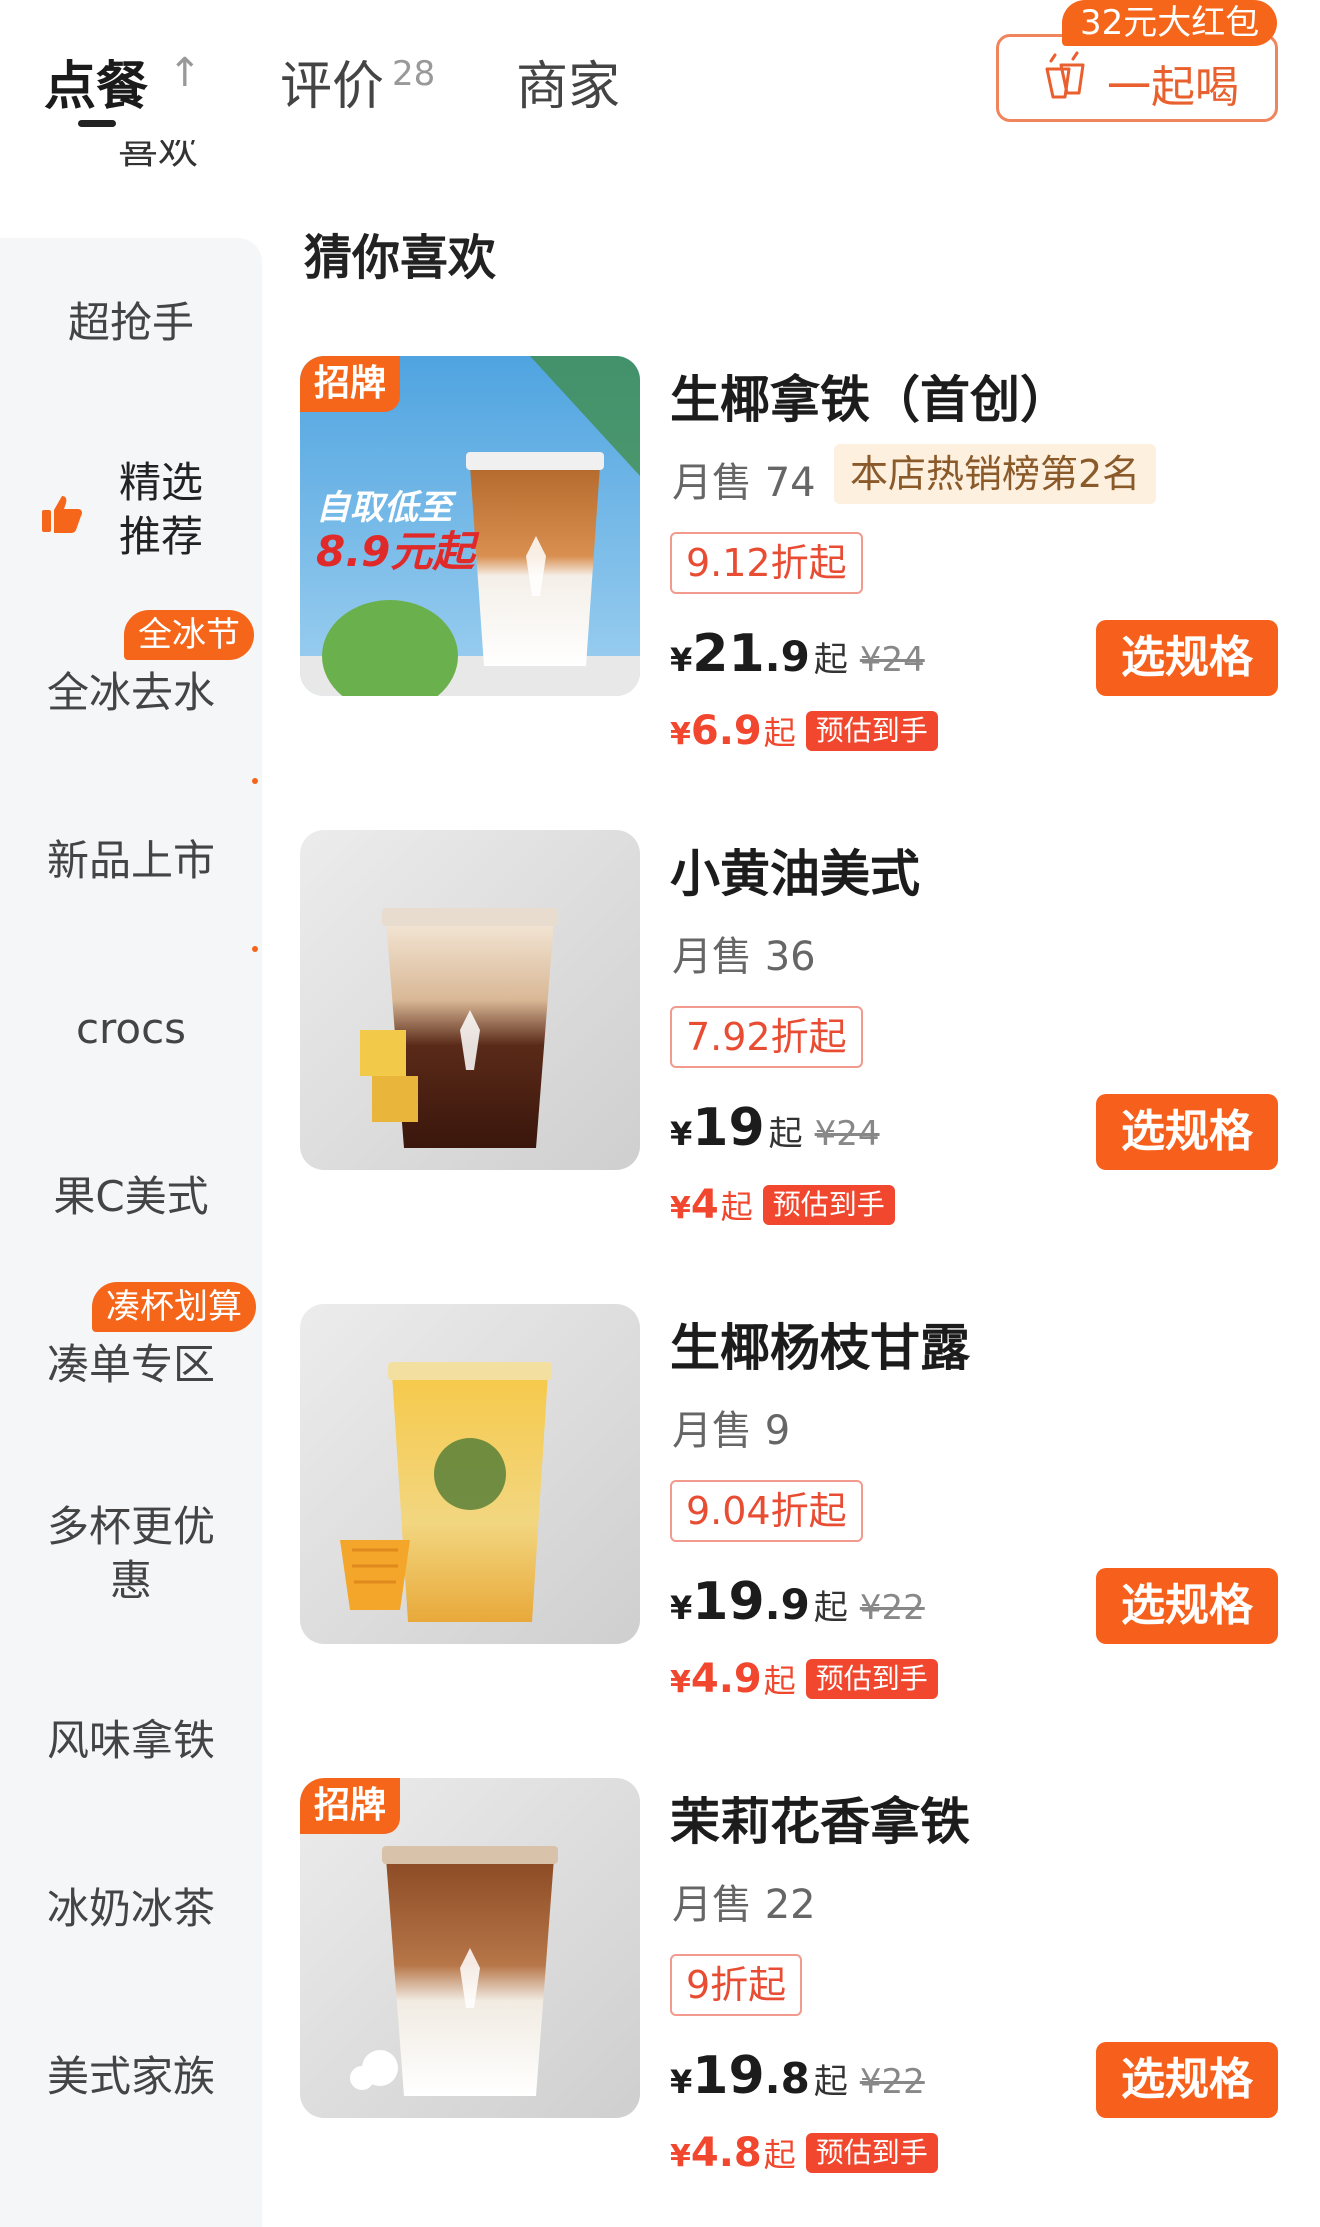 This screenshot has height=2227, width=1320. I want to click on sidebar-item-label: 风味拿铁, so click(130, 1740).